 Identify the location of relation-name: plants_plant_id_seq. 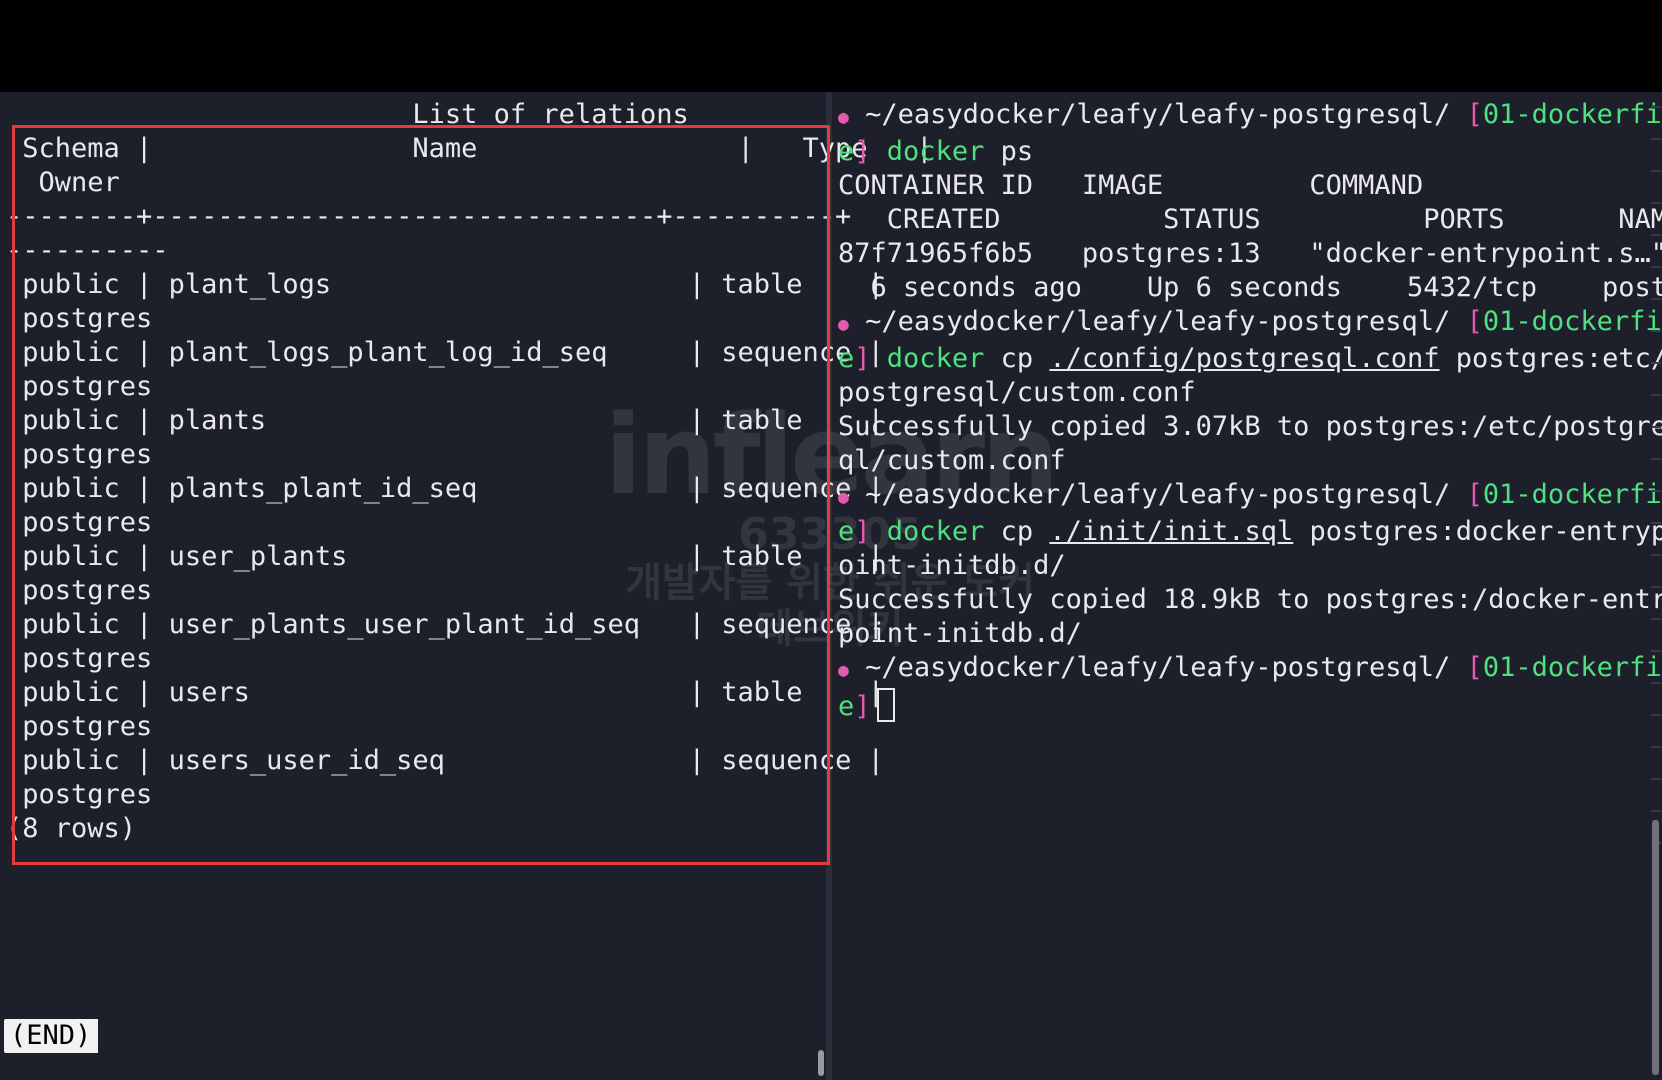
(420, 488).